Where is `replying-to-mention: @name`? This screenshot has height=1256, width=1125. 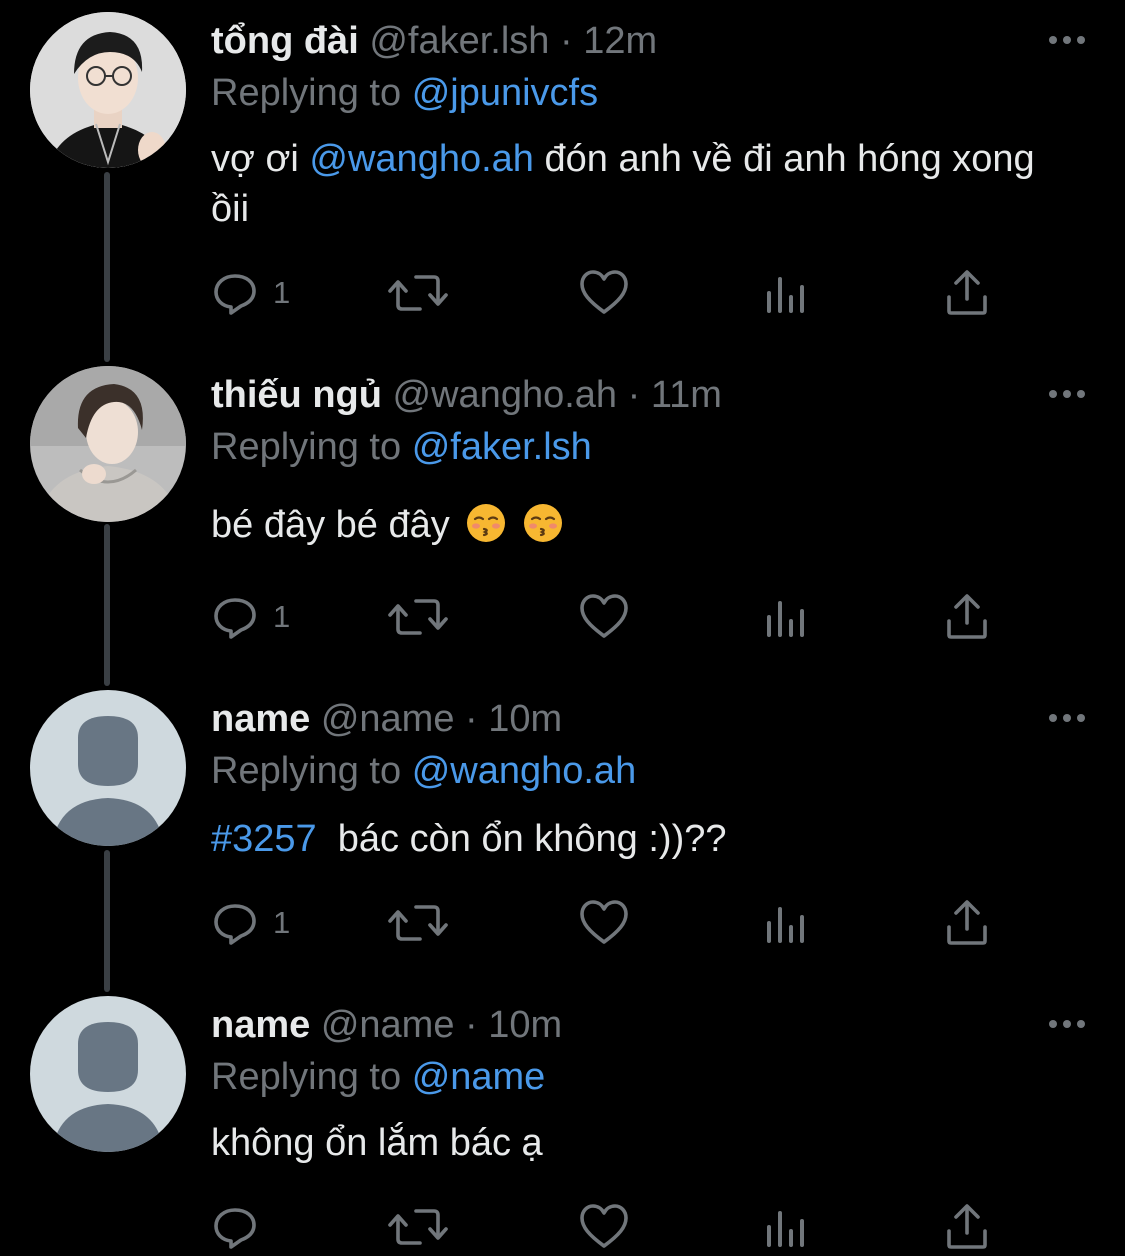
replying-to-mention: @name is located at coordinates (479, 1077).